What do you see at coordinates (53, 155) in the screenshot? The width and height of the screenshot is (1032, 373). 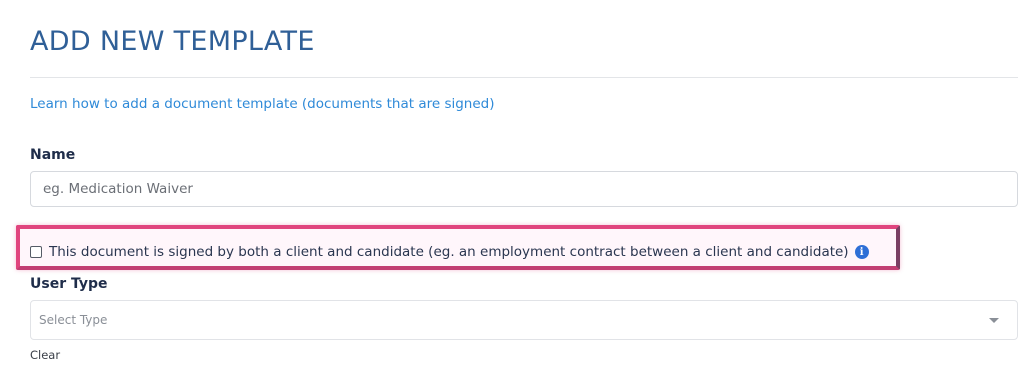 I see `name-label: Name` at bounding box center [53, 155].